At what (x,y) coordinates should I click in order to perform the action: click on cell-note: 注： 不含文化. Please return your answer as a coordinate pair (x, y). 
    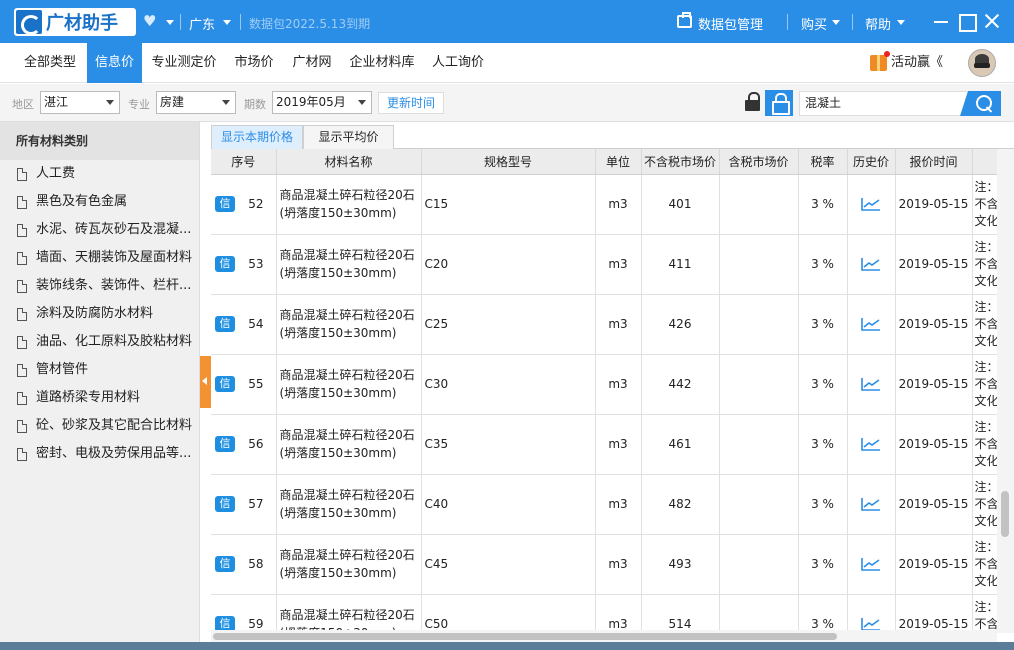
    Looking at the image, I should click on (984, 444).